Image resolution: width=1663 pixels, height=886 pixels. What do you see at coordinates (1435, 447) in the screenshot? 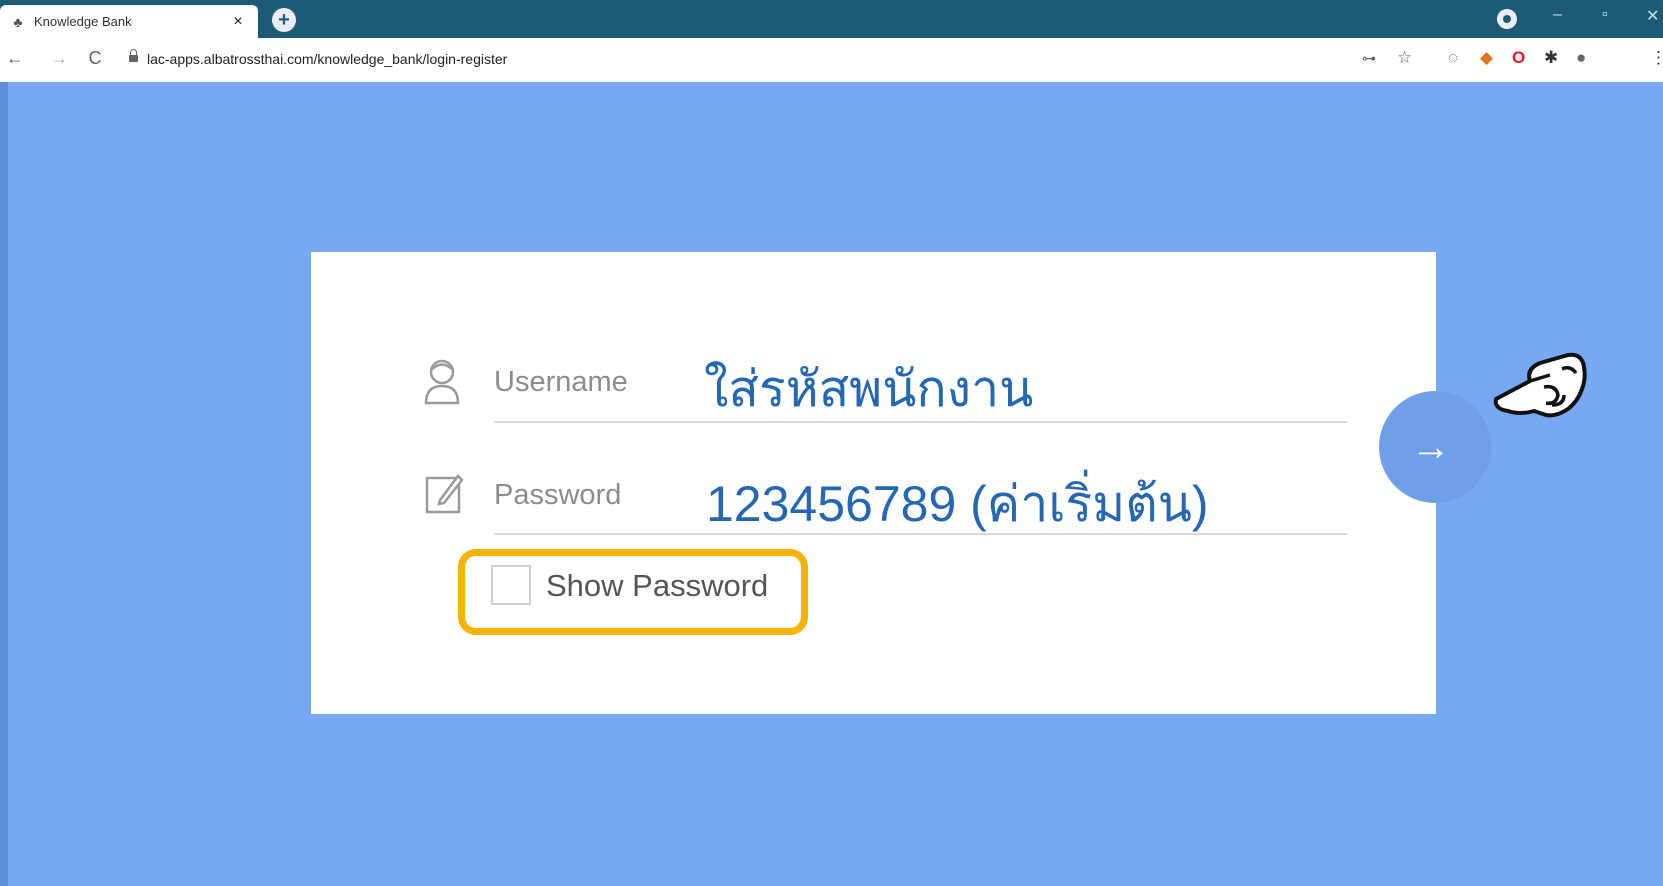
I see `login-submit-button: →` at bounding box center [1435, 447].